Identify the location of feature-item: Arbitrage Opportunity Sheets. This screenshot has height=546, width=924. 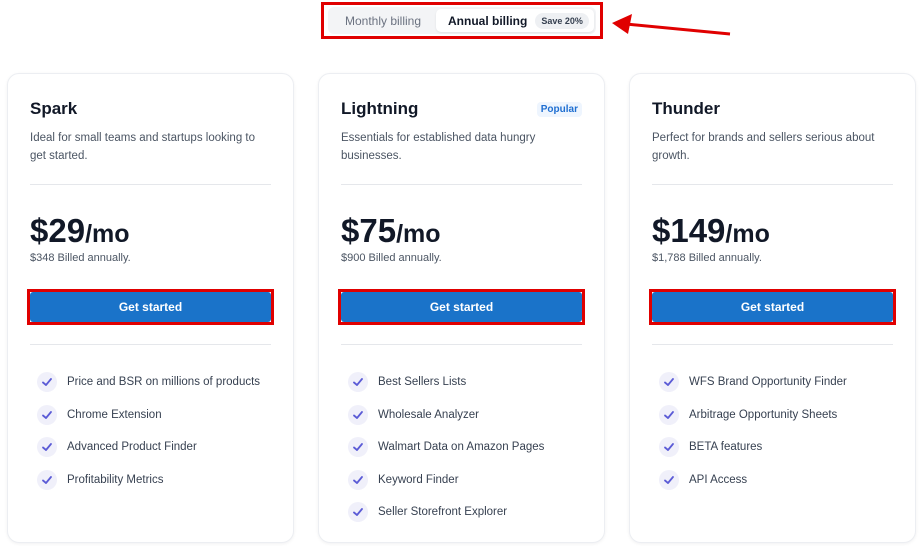
(772, 415).